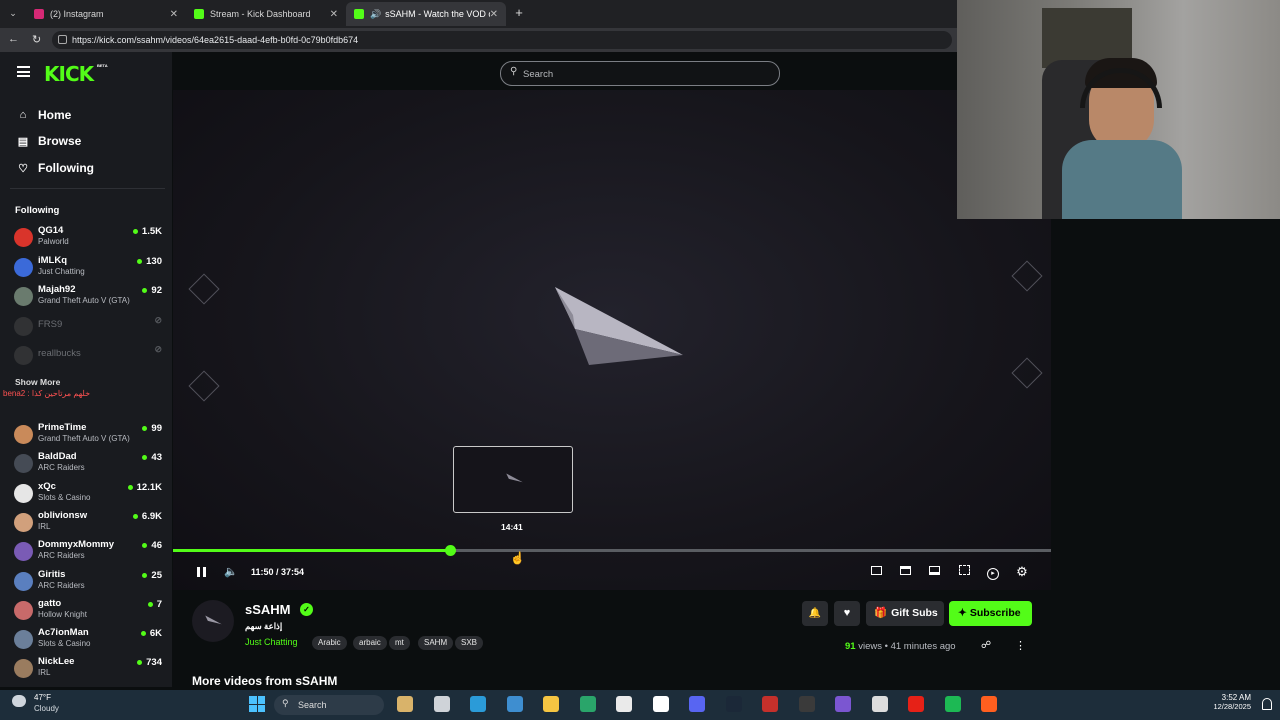  Describe the element at coordinates (106, 14) in the screenshot. I see `tab-instagram: (2) Instagram ✕` at that location.